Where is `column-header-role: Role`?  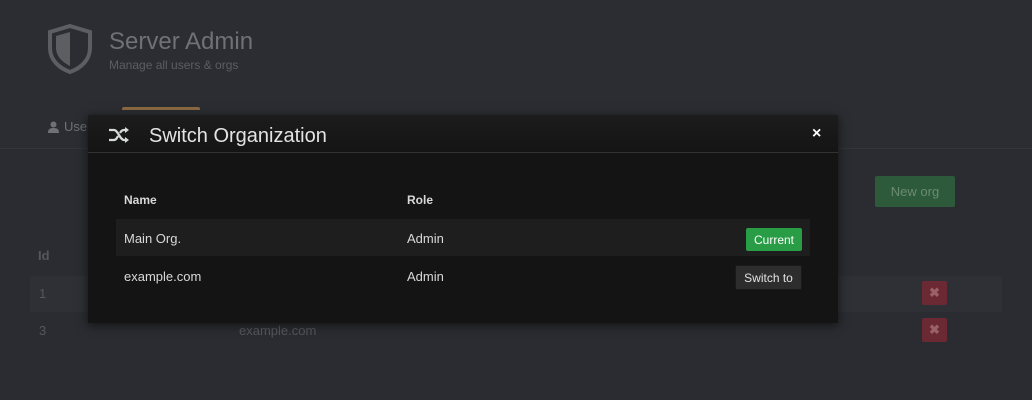 column-header-role: Role is located at coordinates (420, 200).